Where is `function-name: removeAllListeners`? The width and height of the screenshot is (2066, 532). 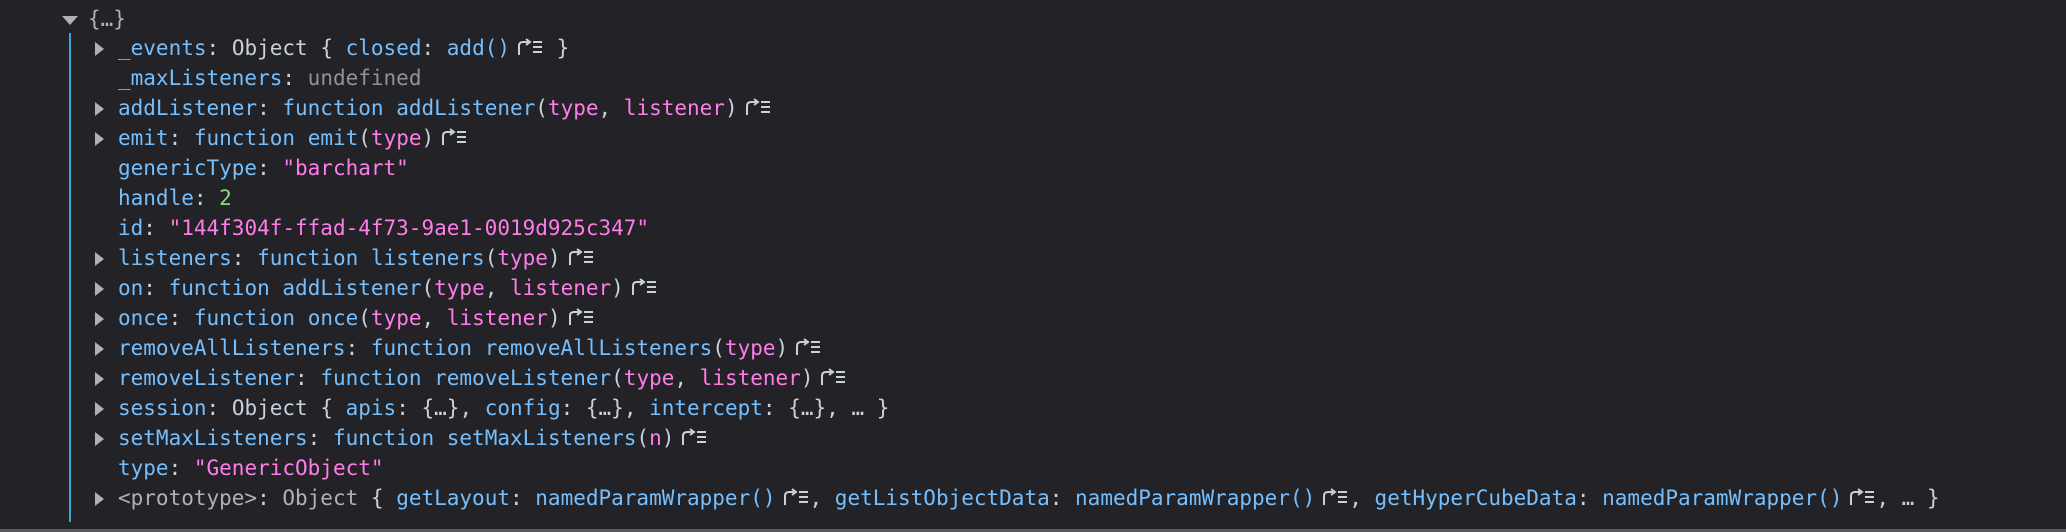 function-name: removeAllListeners is located at coordinates (598, 348).